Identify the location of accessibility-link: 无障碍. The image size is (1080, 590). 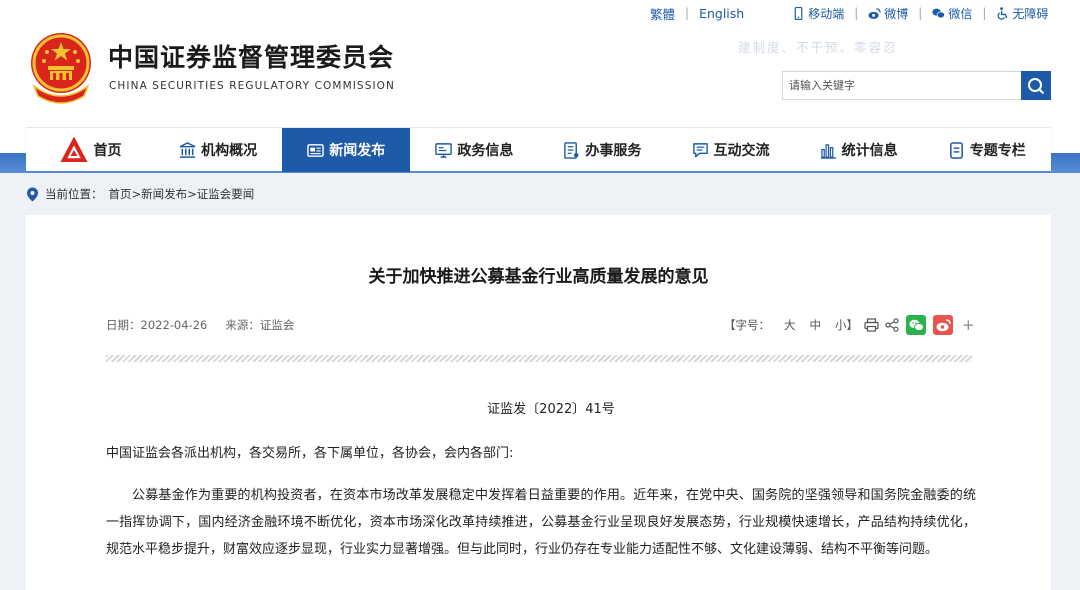
(1022, 13).